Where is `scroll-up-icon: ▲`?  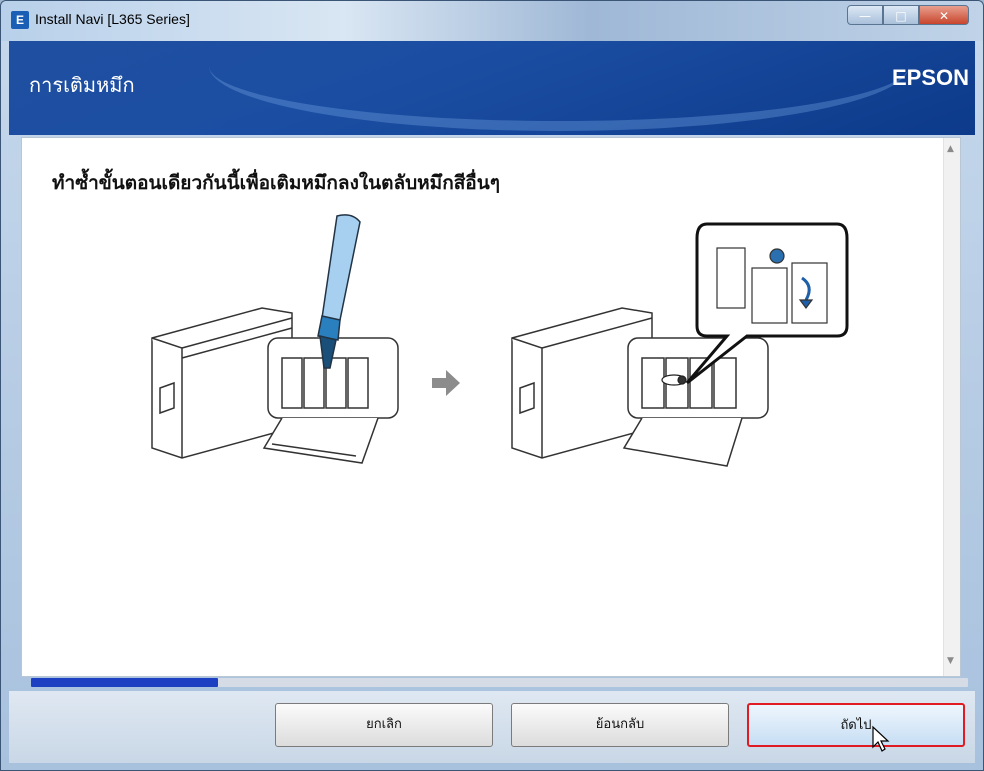
scroll-up-icon: ▲ is located at coordinates (950, 149).